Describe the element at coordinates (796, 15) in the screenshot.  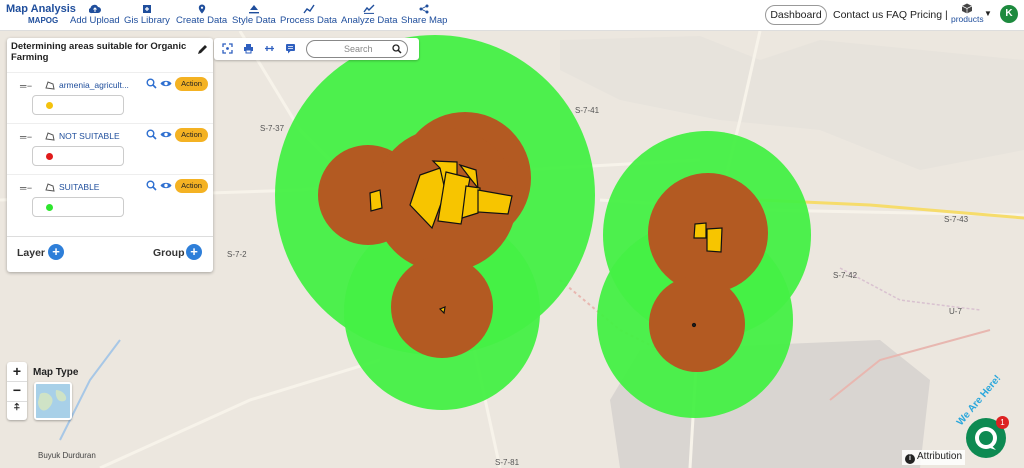
I see `dashboard-button: Dashboard` at that location.